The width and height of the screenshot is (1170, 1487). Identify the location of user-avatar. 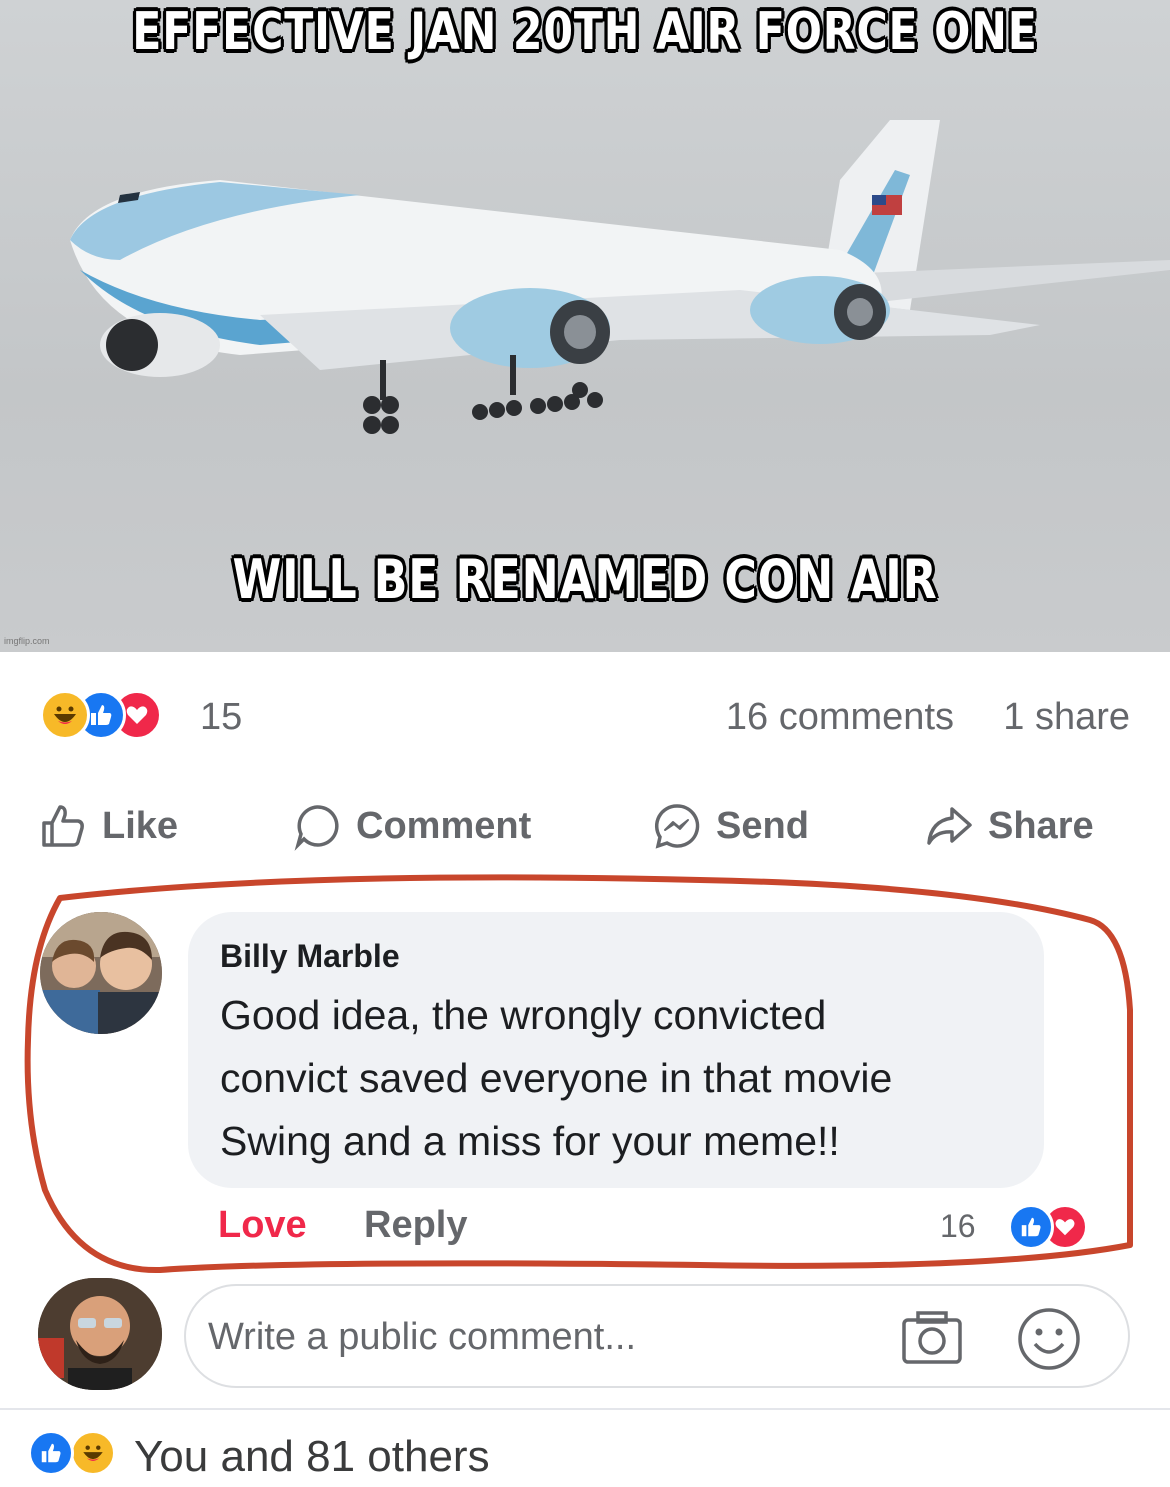
(100, 1334).